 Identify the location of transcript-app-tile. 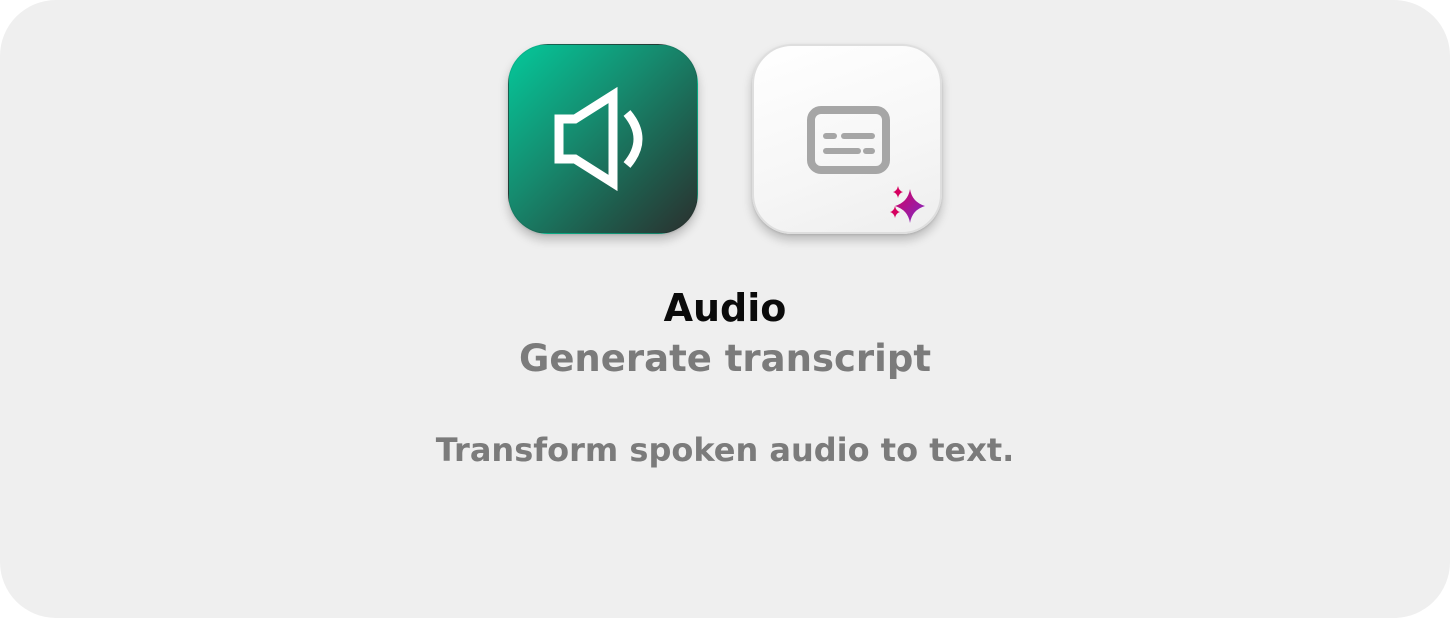
(847, 139).